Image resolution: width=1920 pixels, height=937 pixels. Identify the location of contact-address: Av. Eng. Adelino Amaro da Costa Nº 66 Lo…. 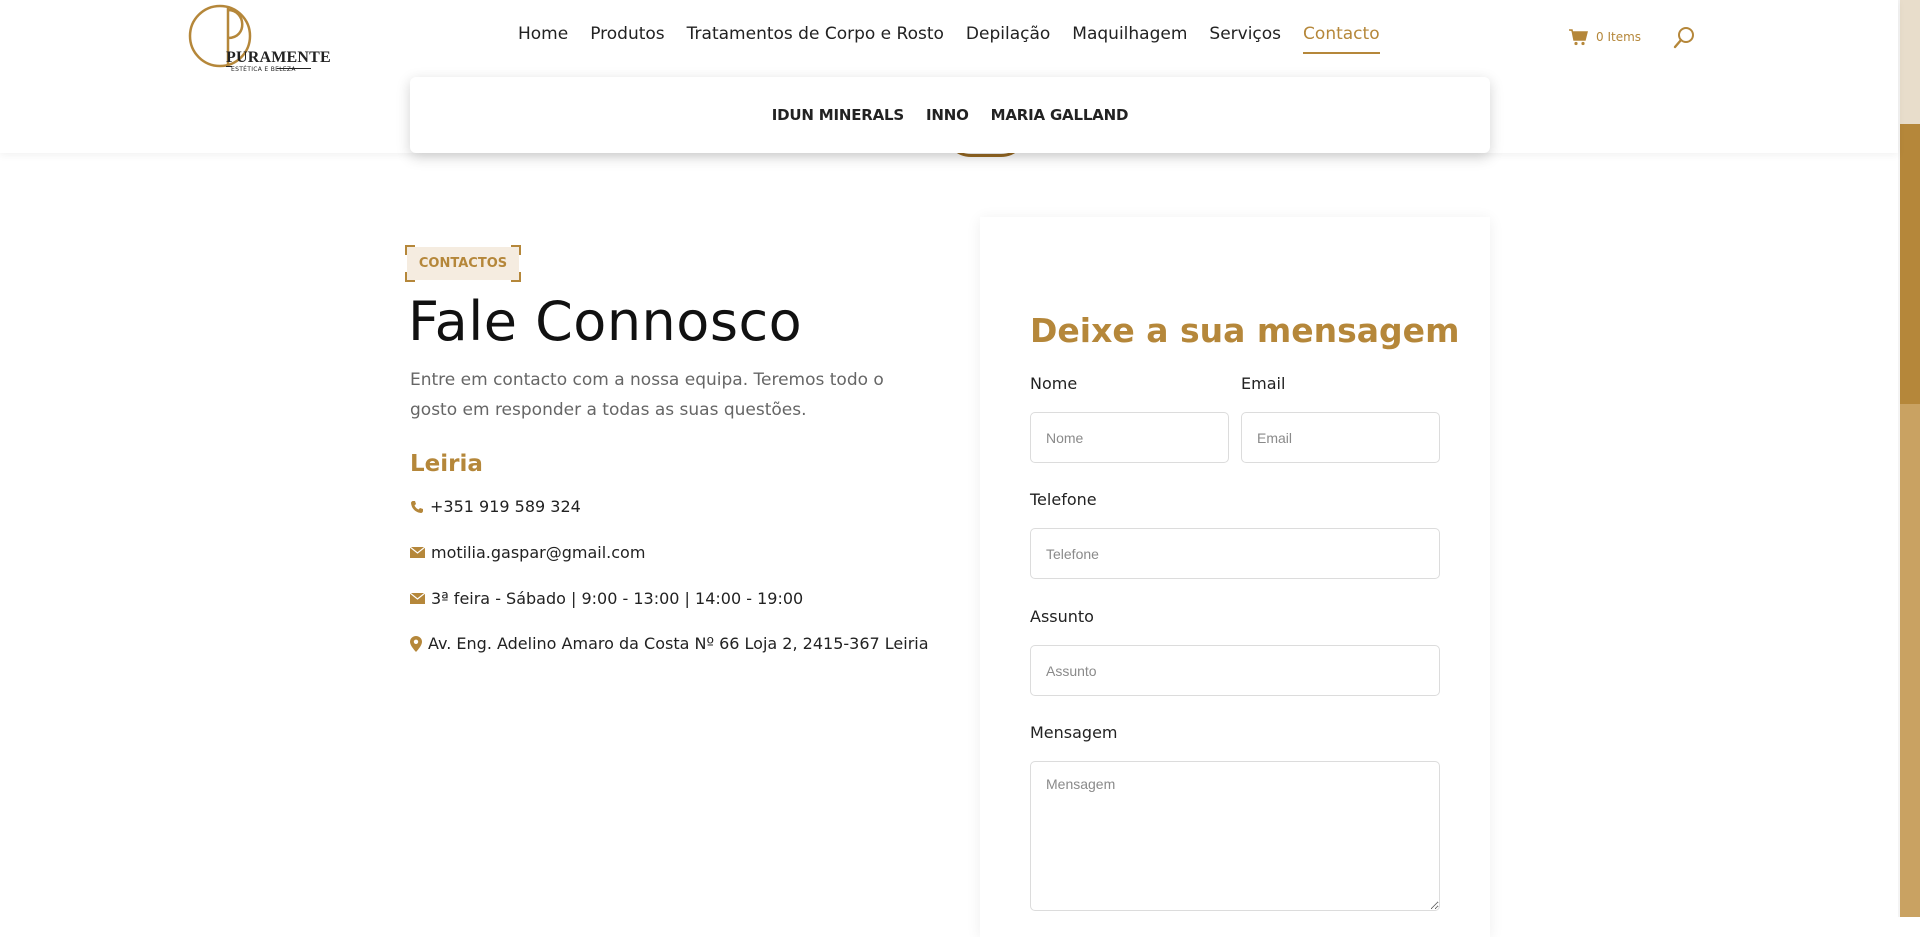
(669, 643).